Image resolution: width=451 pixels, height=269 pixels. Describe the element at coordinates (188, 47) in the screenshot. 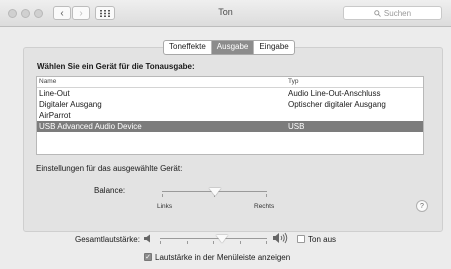

I see `tab-sound-effects: Toneffekte` at that location.